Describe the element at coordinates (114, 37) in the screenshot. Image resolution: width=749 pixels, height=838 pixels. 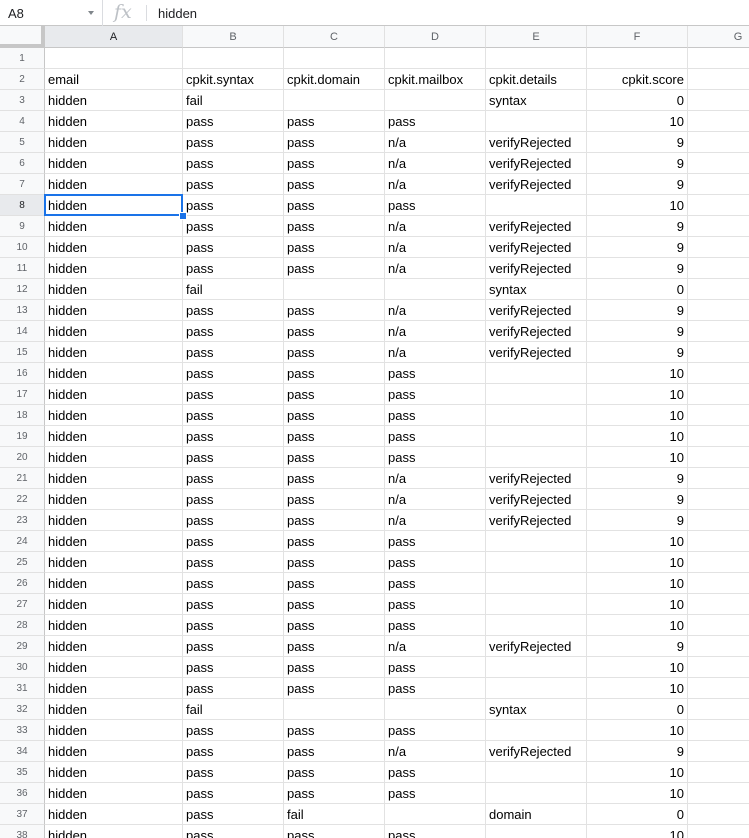
I see `column-header-a: A` at that location.